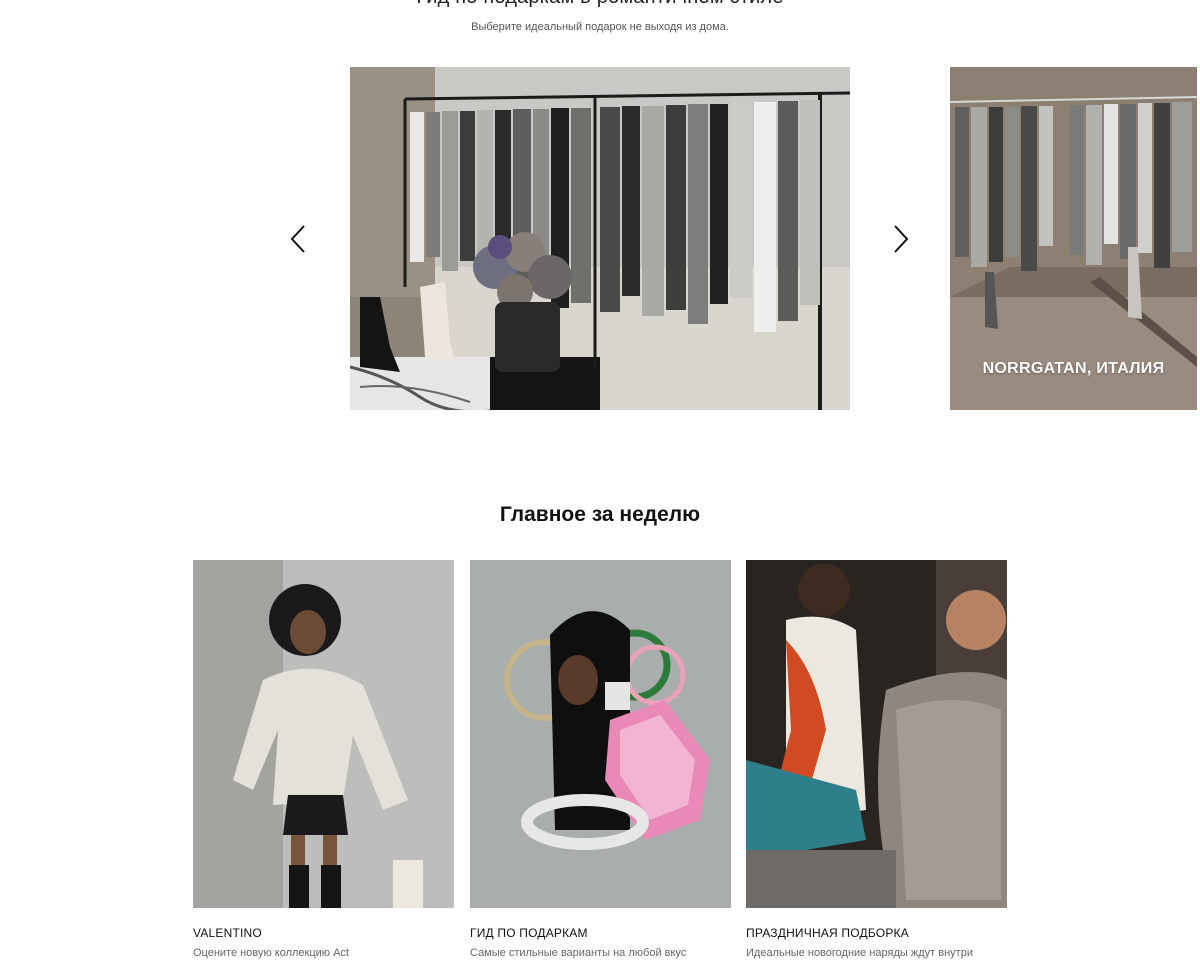 The image size is (1200, 972). Describe the element at coordinates (827, 933) in the screenshot. I see `card-label: ПРАЗДНИЧНАЯ ПОДБОРКА` at that location.